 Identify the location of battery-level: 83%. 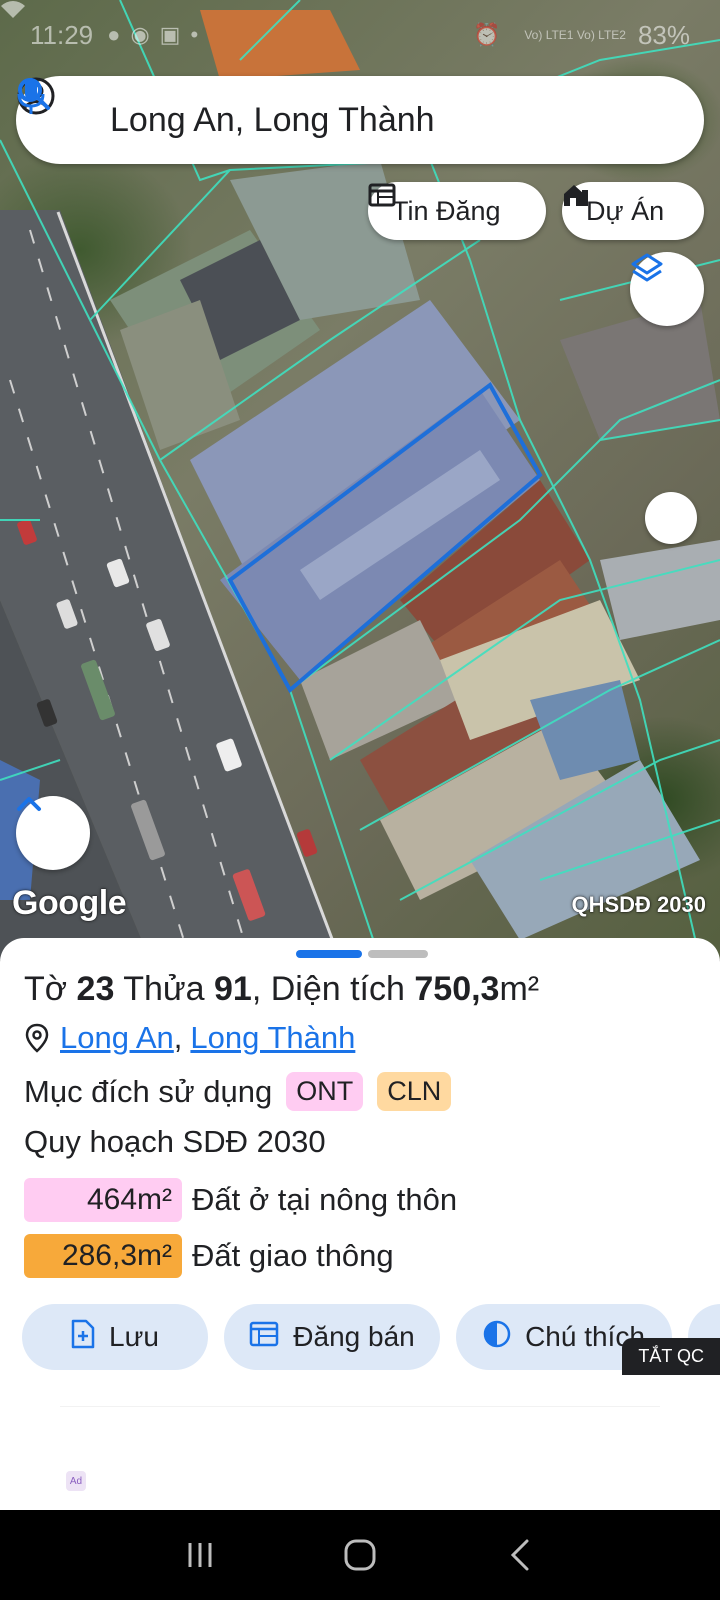
(663, 34).